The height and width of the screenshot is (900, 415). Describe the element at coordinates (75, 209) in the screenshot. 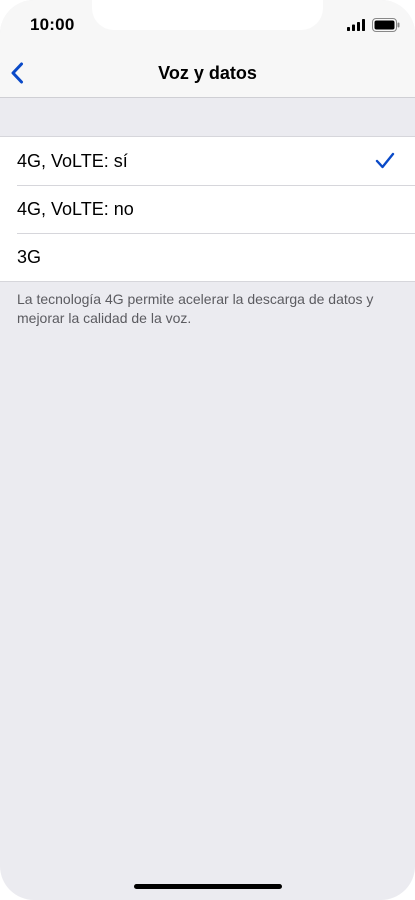

I see `option-label: 4G, VoLTE: no` at that location.